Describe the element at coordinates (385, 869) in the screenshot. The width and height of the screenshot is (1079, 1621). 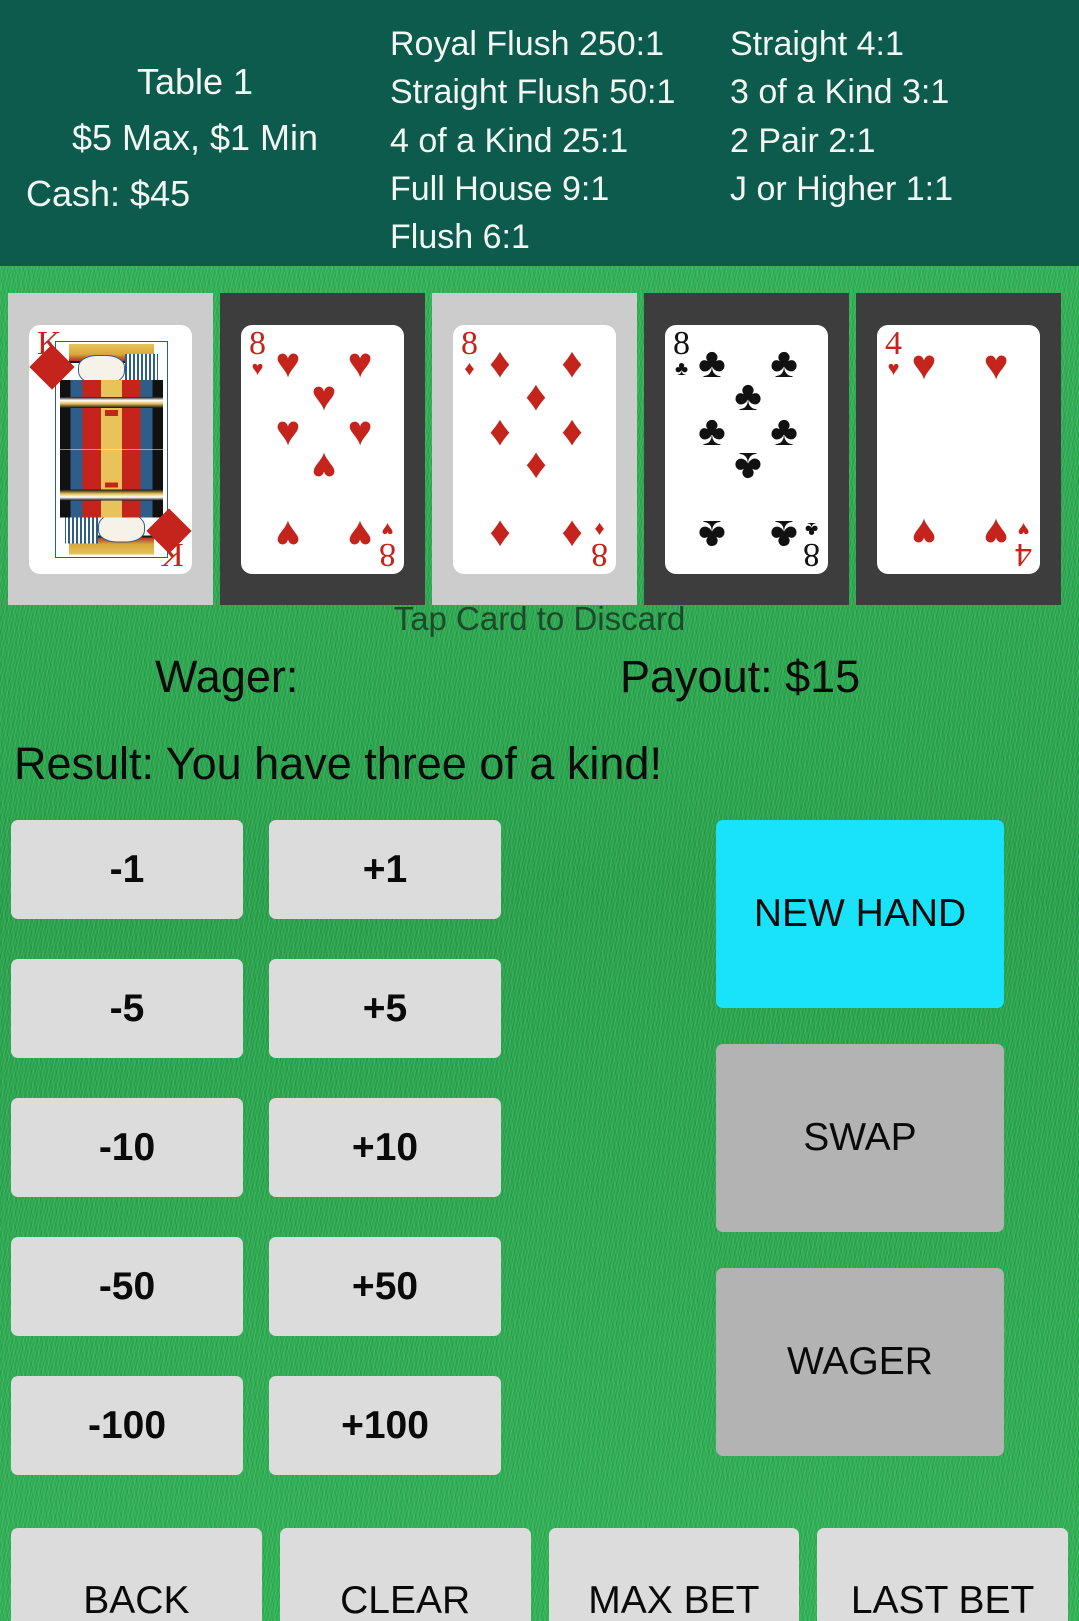
I see `bet-button-plus1: +1` at that location.